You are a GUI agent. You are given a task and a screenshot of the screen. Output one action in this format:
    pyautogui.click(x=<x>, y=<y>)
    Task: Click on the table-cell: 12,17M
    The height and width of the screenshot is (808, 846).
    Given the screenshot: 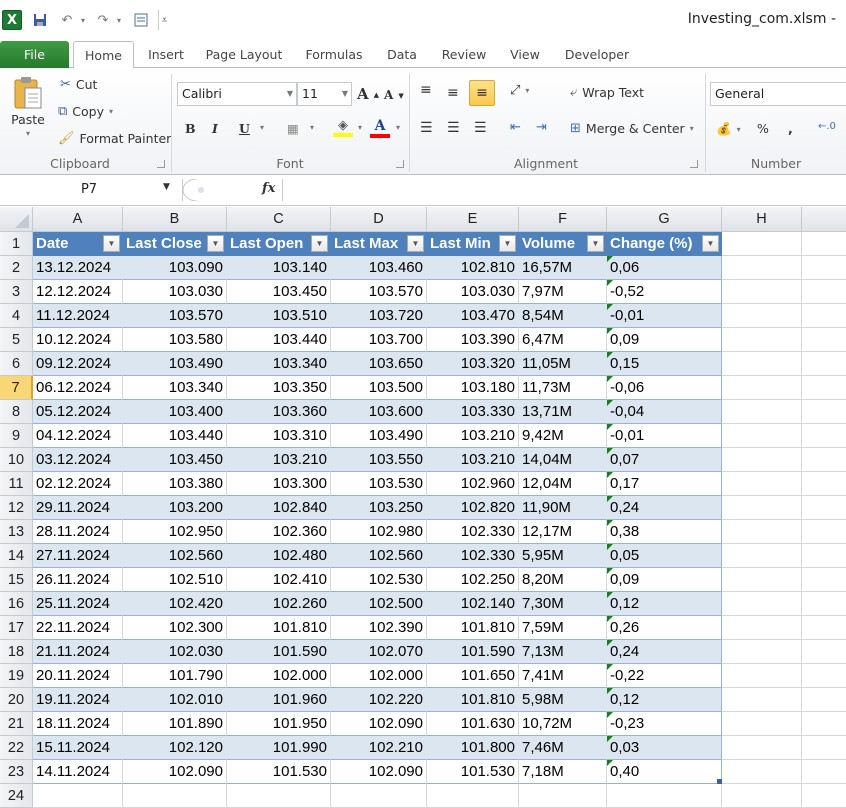 What is the action you would take?
    pyautogui.click(x=563, y=532)
    